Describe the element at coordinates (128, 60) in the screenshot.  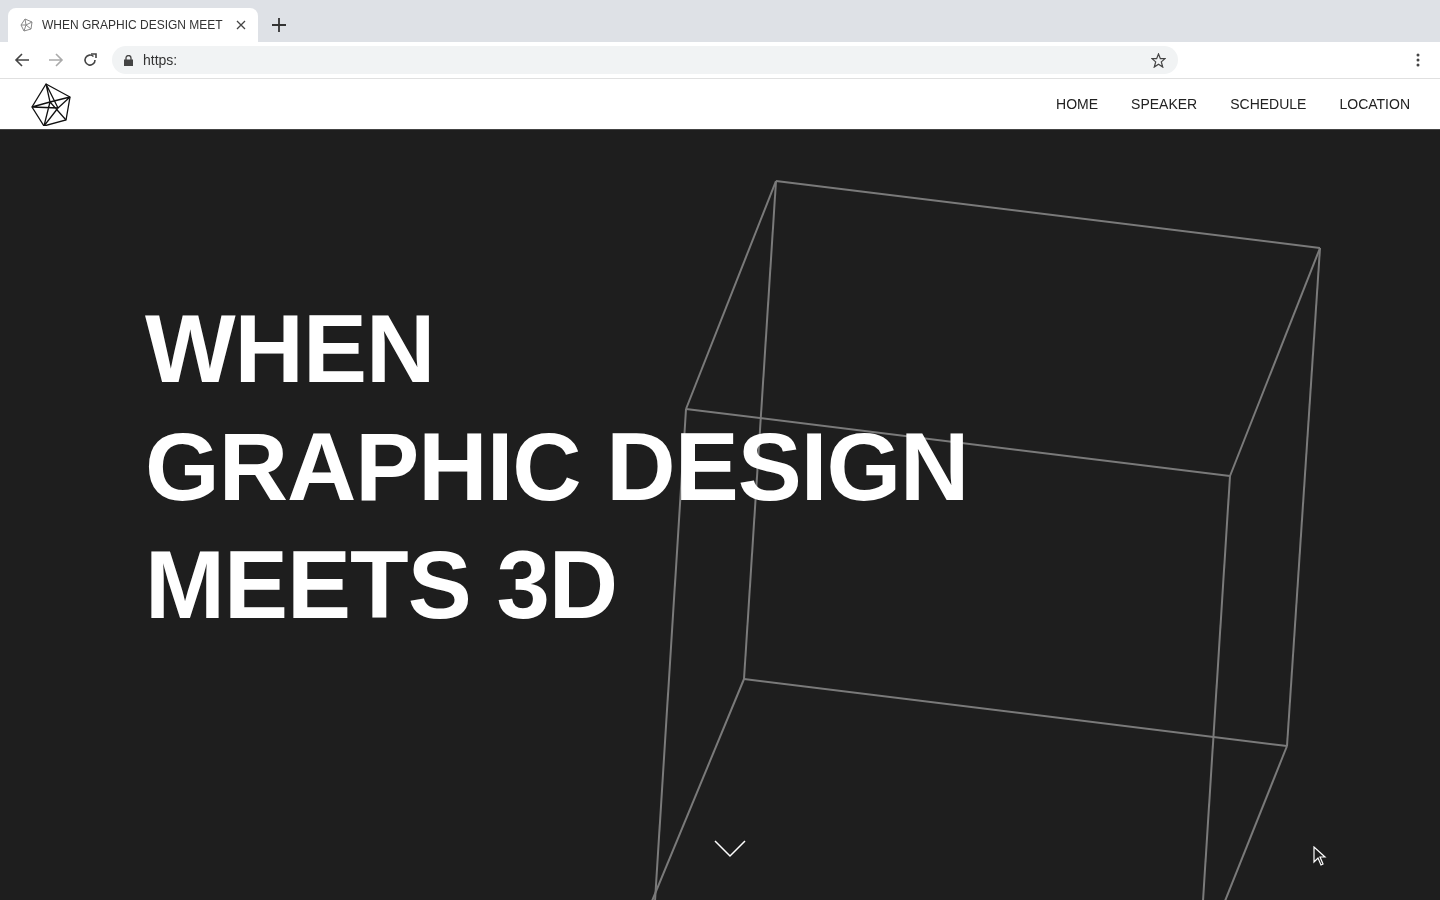
I see `lock-icon` at that location.